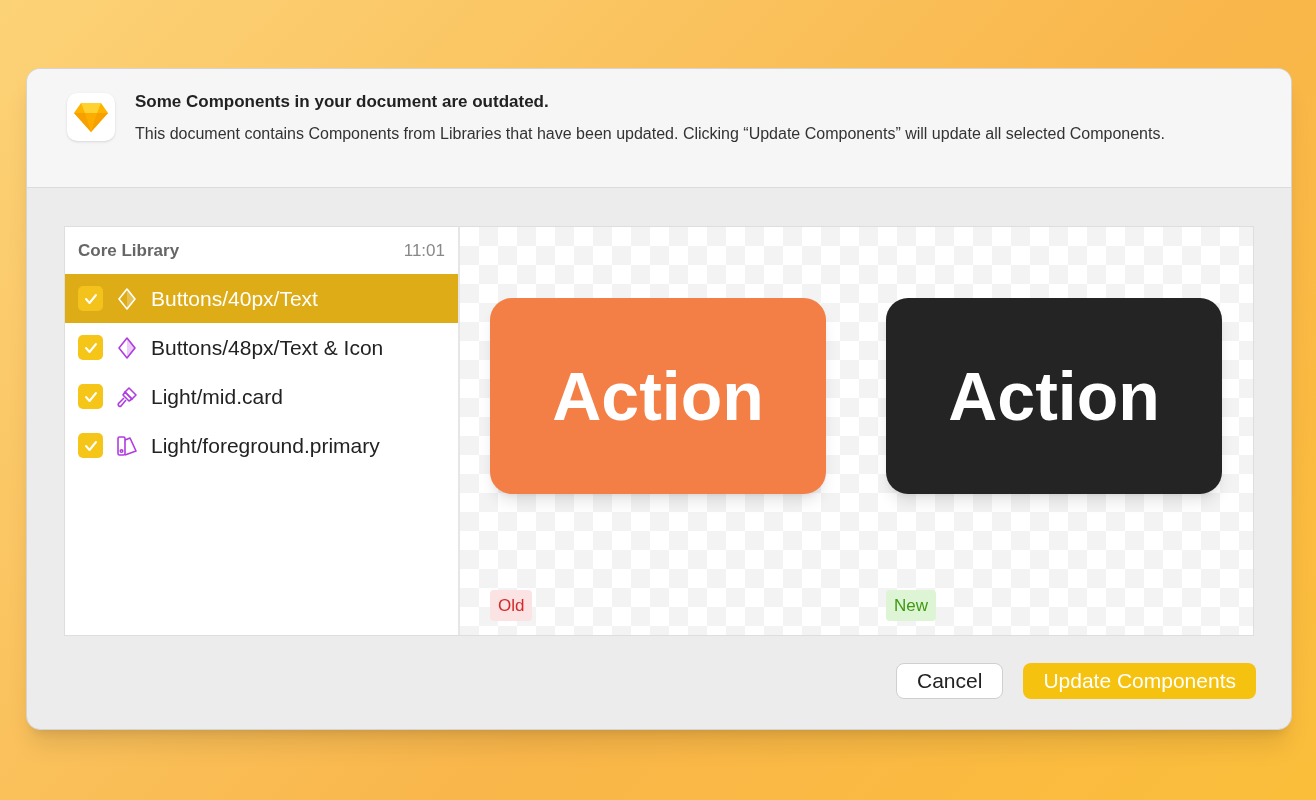  Describe the element at coordinates (217, 396) in the screenshot. I see `component-name: Light/mid.card` at that location.